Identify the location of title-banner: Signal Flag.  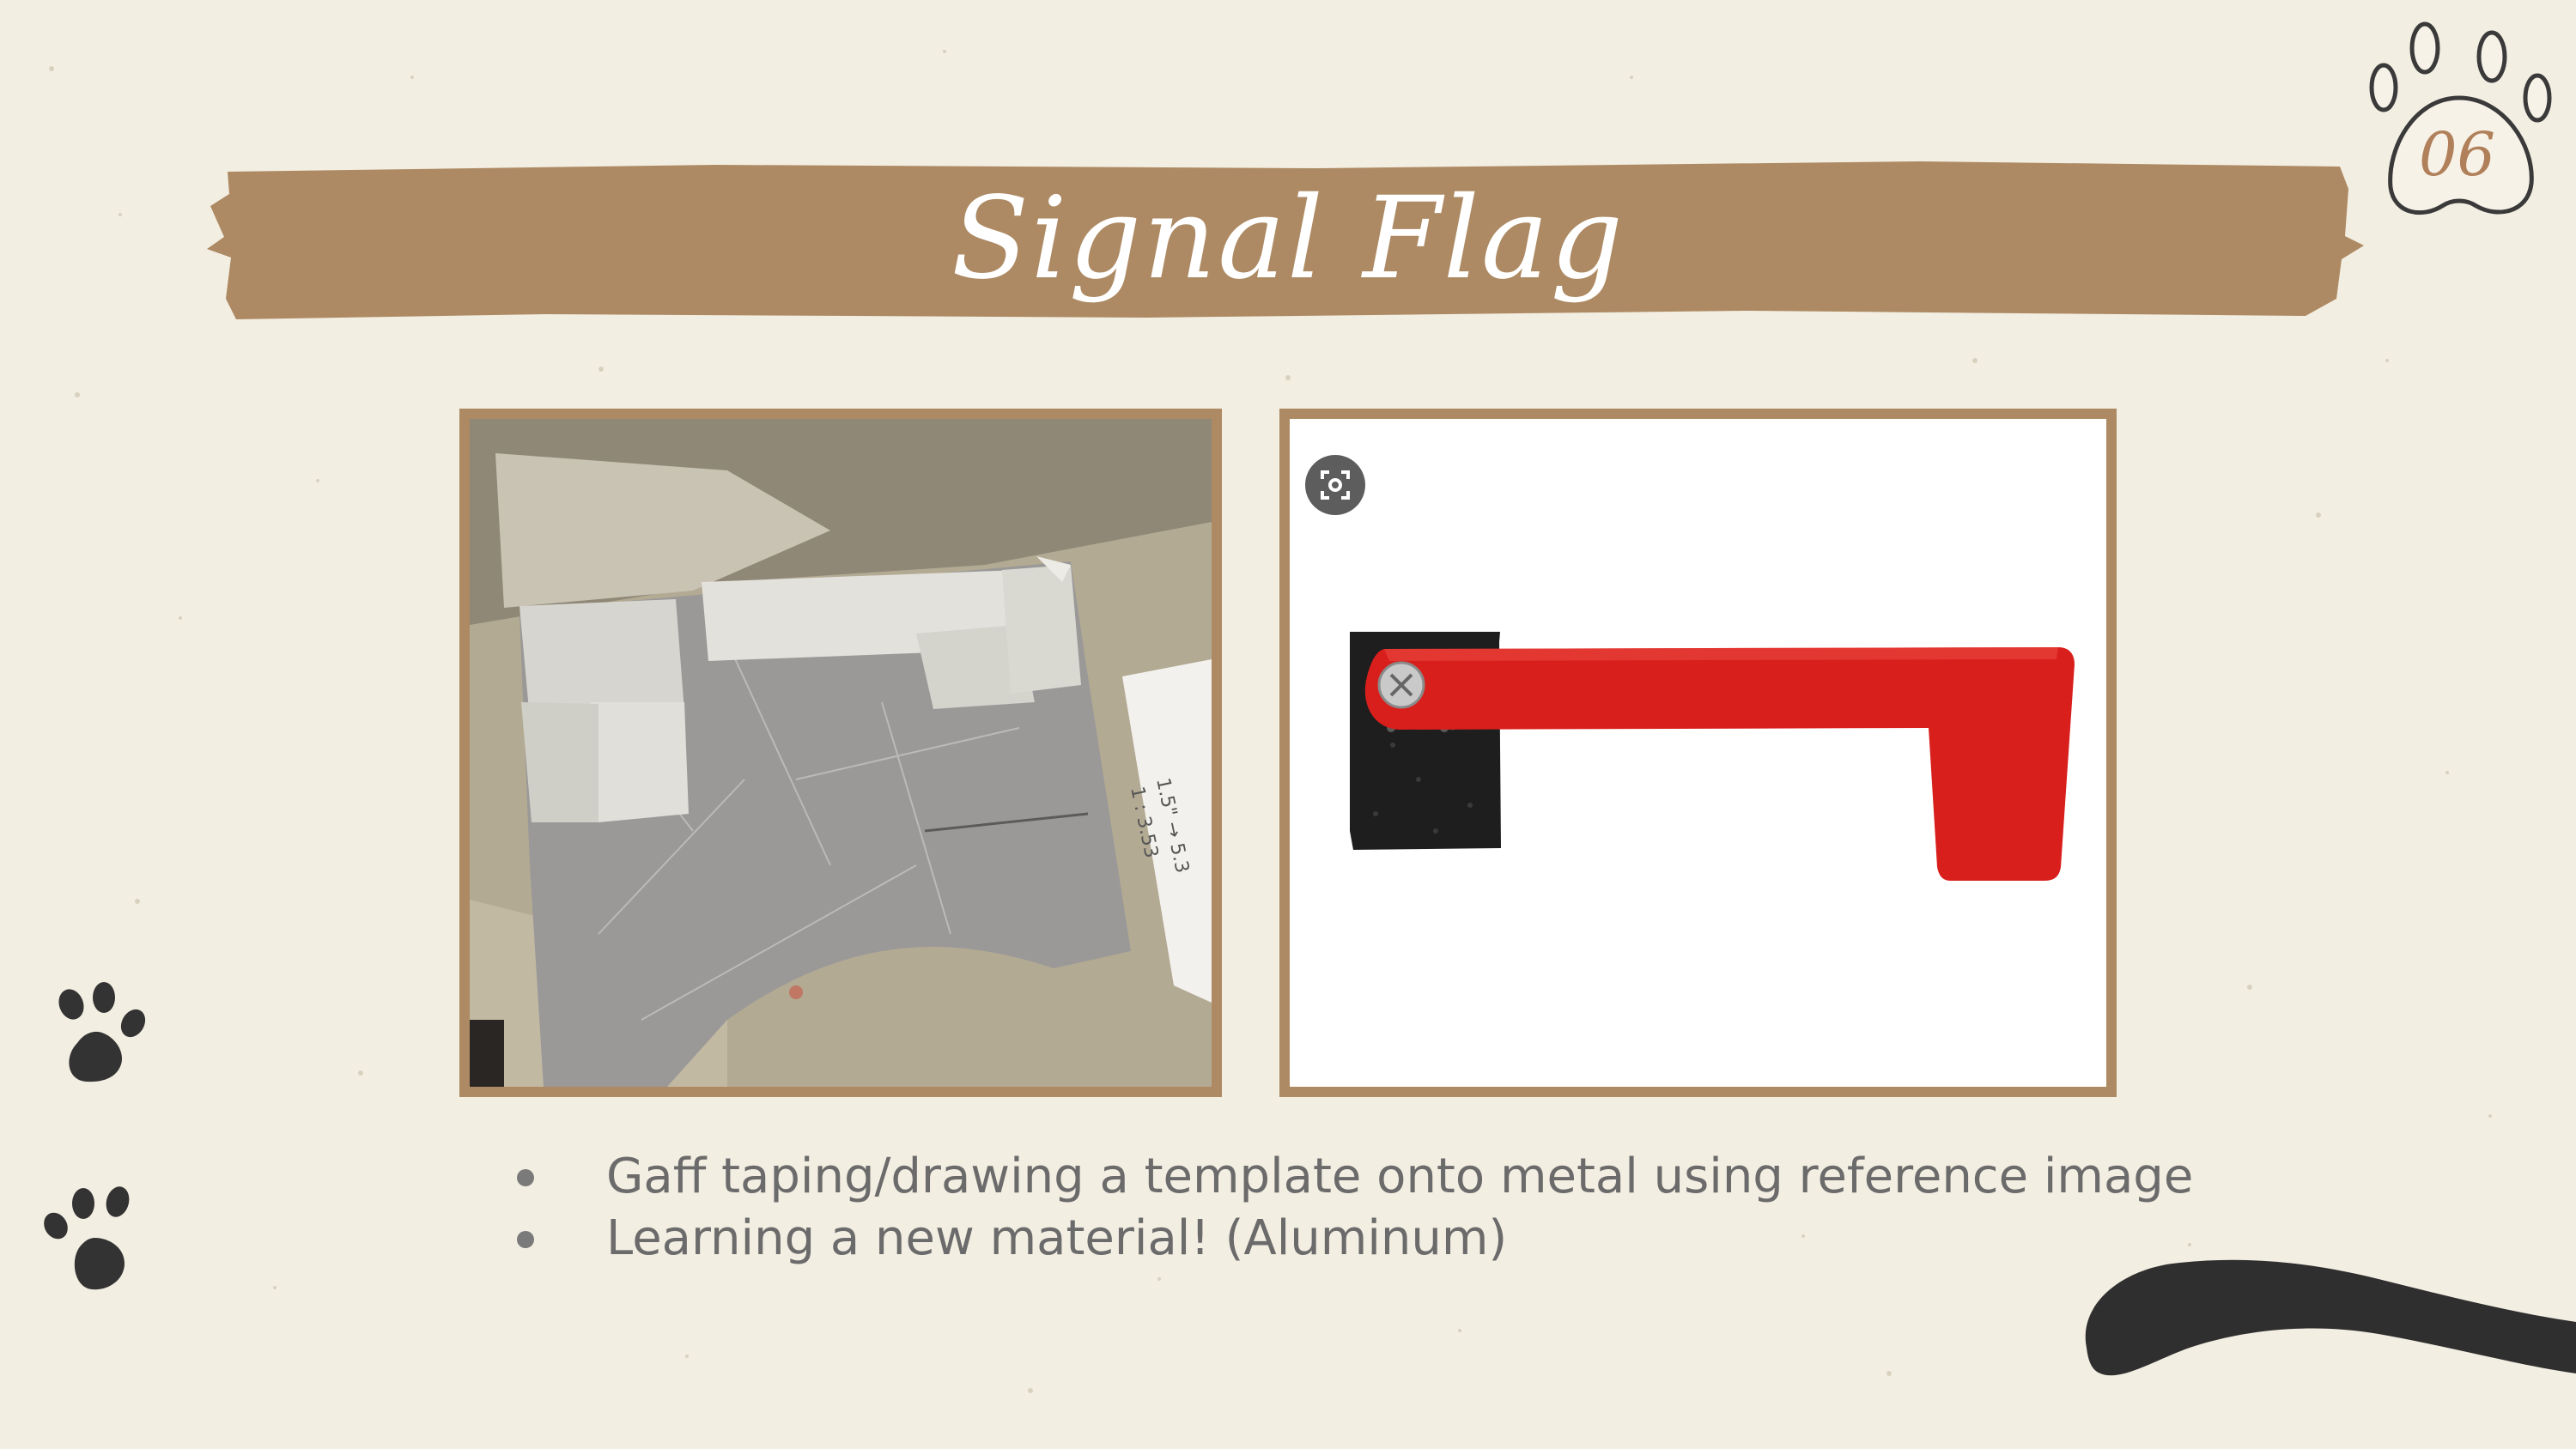
(1288, 240).